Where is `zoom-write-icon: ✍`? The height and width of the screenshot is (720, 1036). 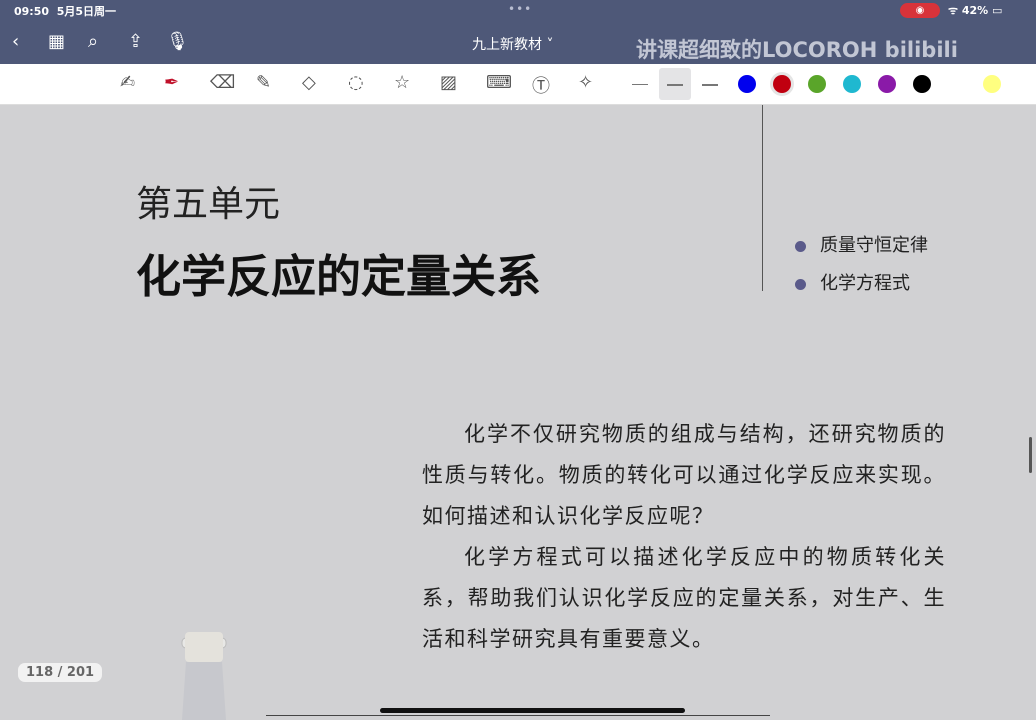 zoom-write-icon: ✍ is located at coordinates (127, 82).